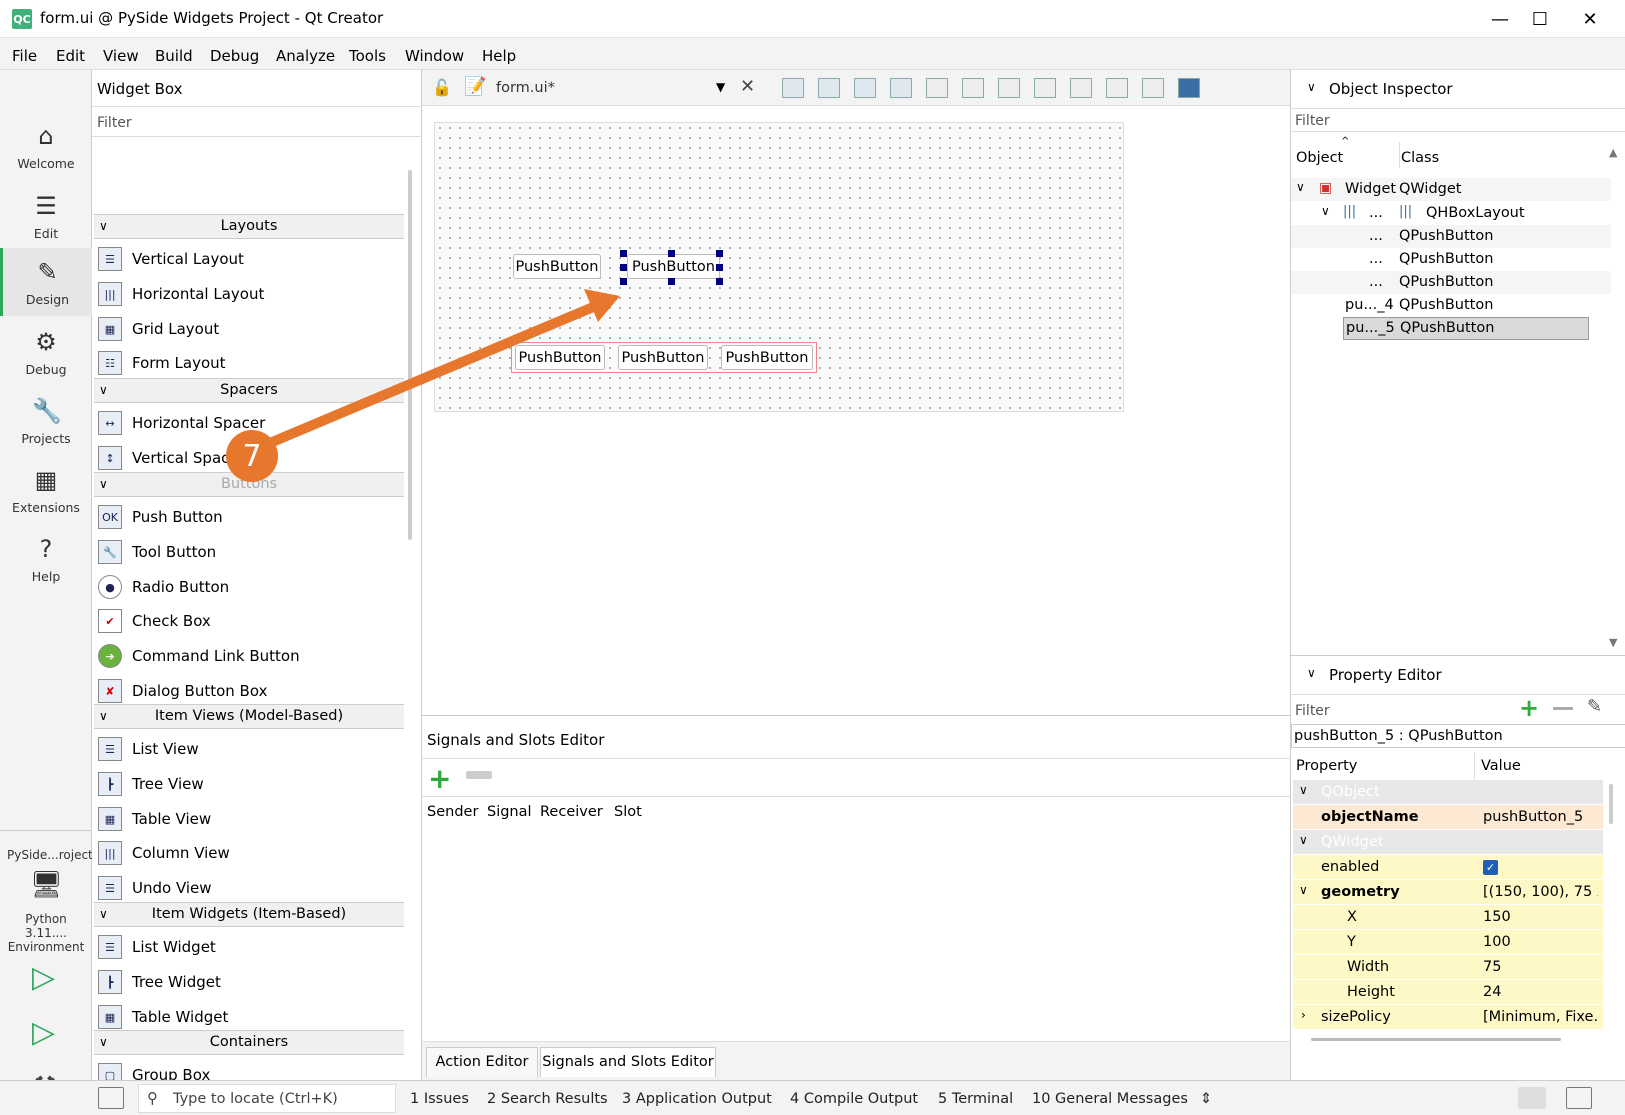 The height and width of the screenshot is (1115, 1625). Describe the element at coordinates (1448, 842) in the screenshot. I see `group-qwidget: ∨ QWidget` at that location.